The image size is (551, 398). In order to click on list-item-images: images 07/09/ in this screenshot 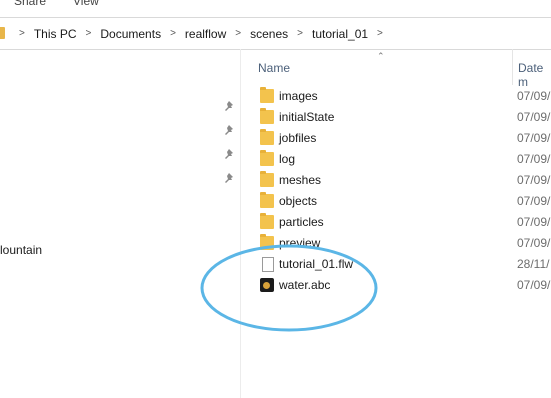, I will do `click(396, 96)`.